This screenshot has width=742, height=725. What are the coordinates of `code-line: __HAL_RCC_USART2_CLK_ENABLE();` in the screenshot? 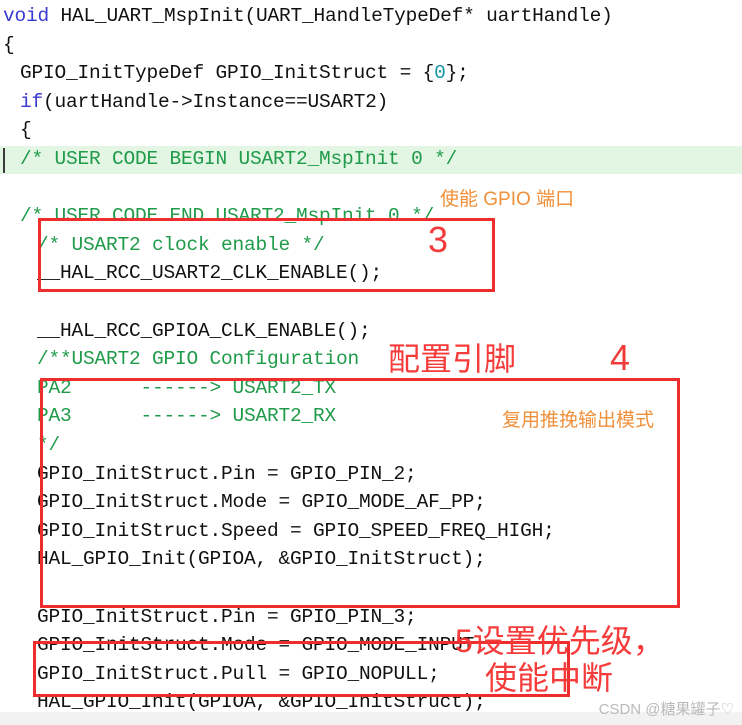 It's located at (371, 273).